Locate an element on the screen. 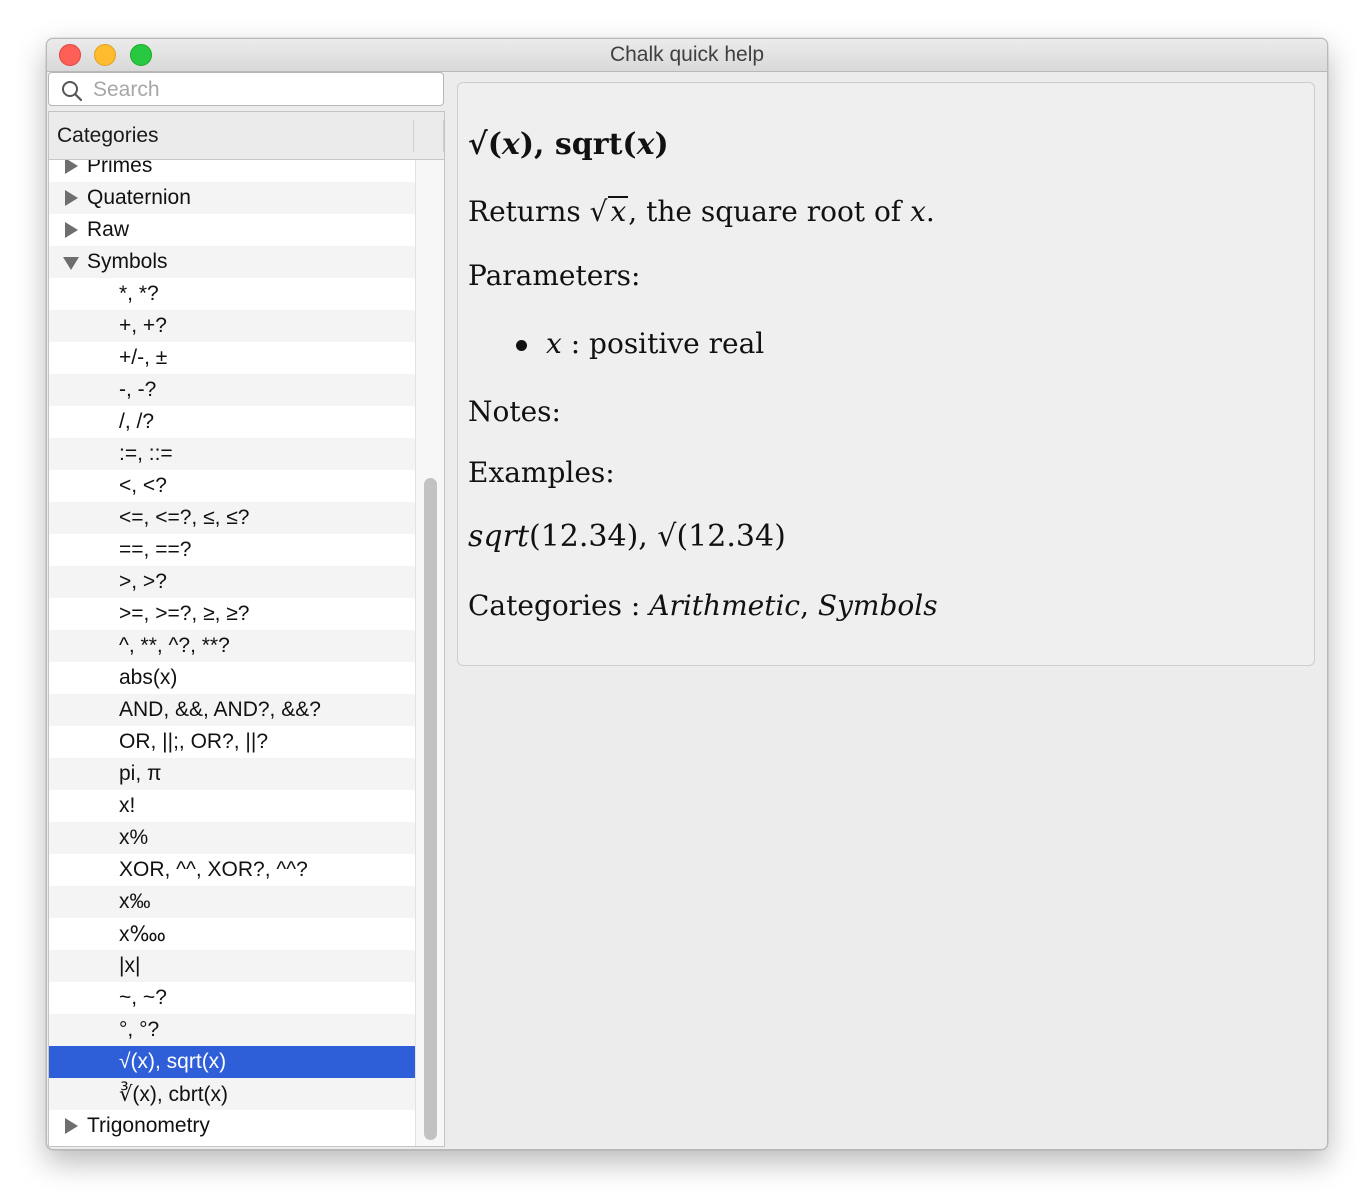 Image resolution: width=1372 pixels, height=1202 pixels. category-label: Quaternion is located at coordinates (139, 197).